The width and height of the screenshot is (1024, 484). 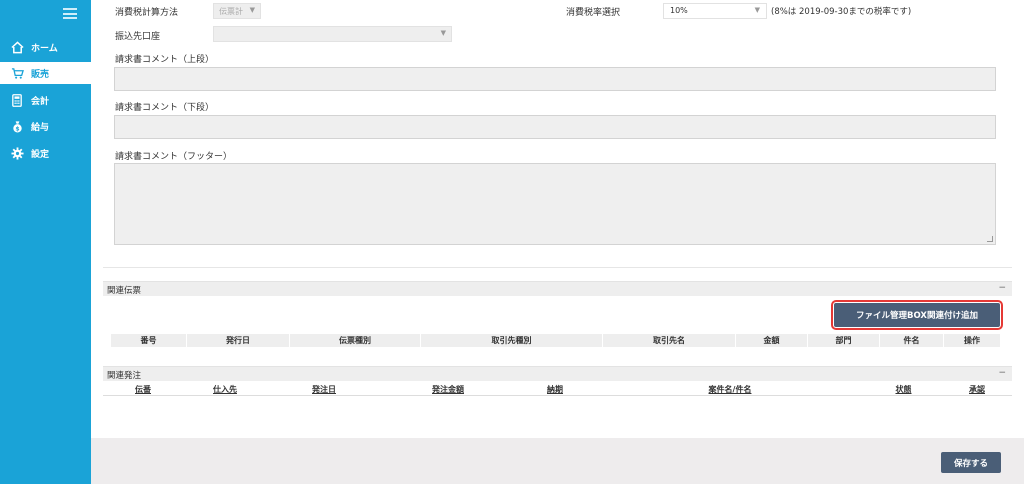 What do you see at coordinates (841, 12) in the screenshot?
I see `tax-rate-note: (8%は 2019-09-30までの税率です)` at bounding box center [841, 12].